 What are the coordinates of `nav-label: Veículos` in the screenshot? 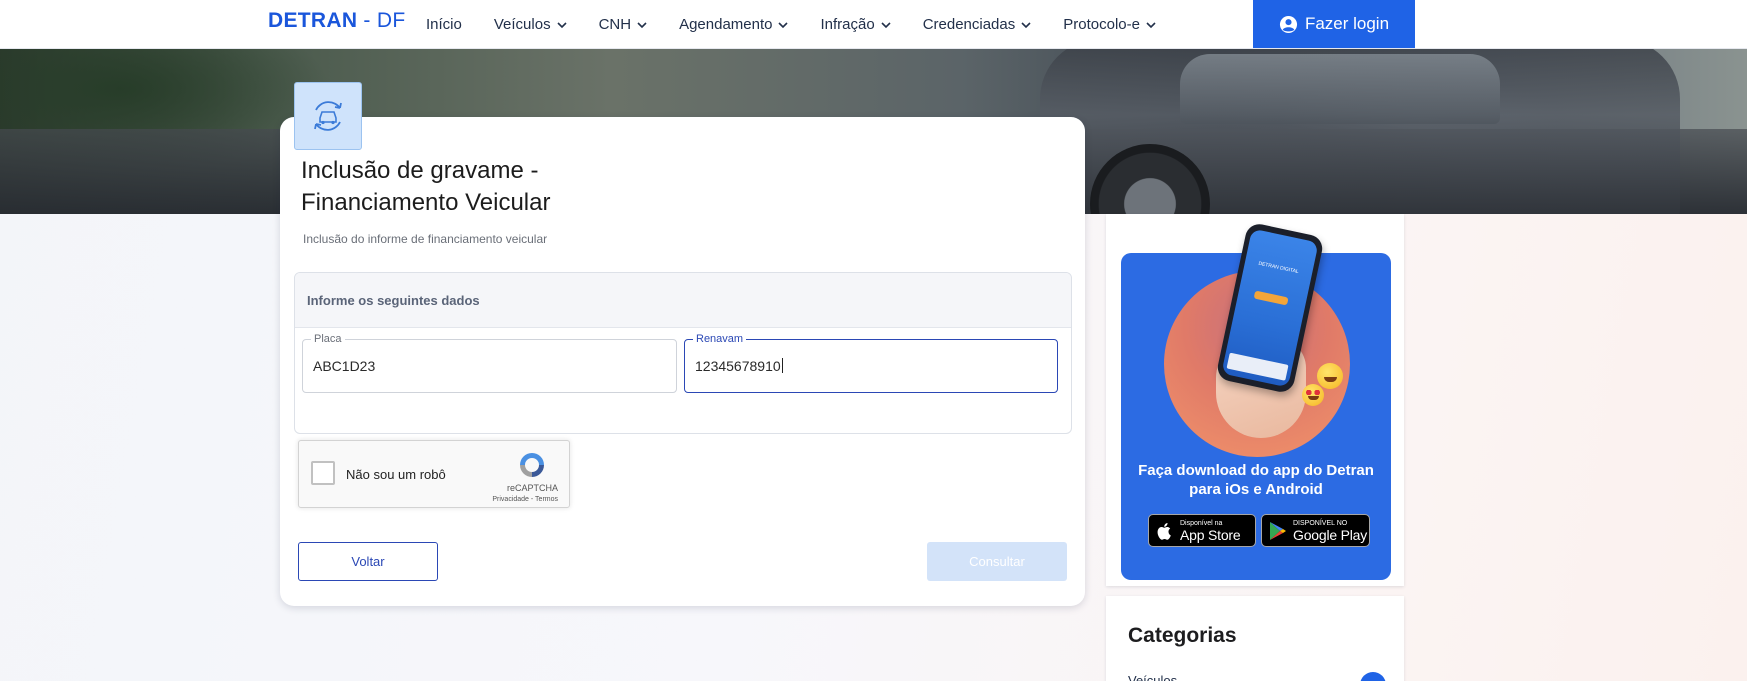 It's located at (522, 24).